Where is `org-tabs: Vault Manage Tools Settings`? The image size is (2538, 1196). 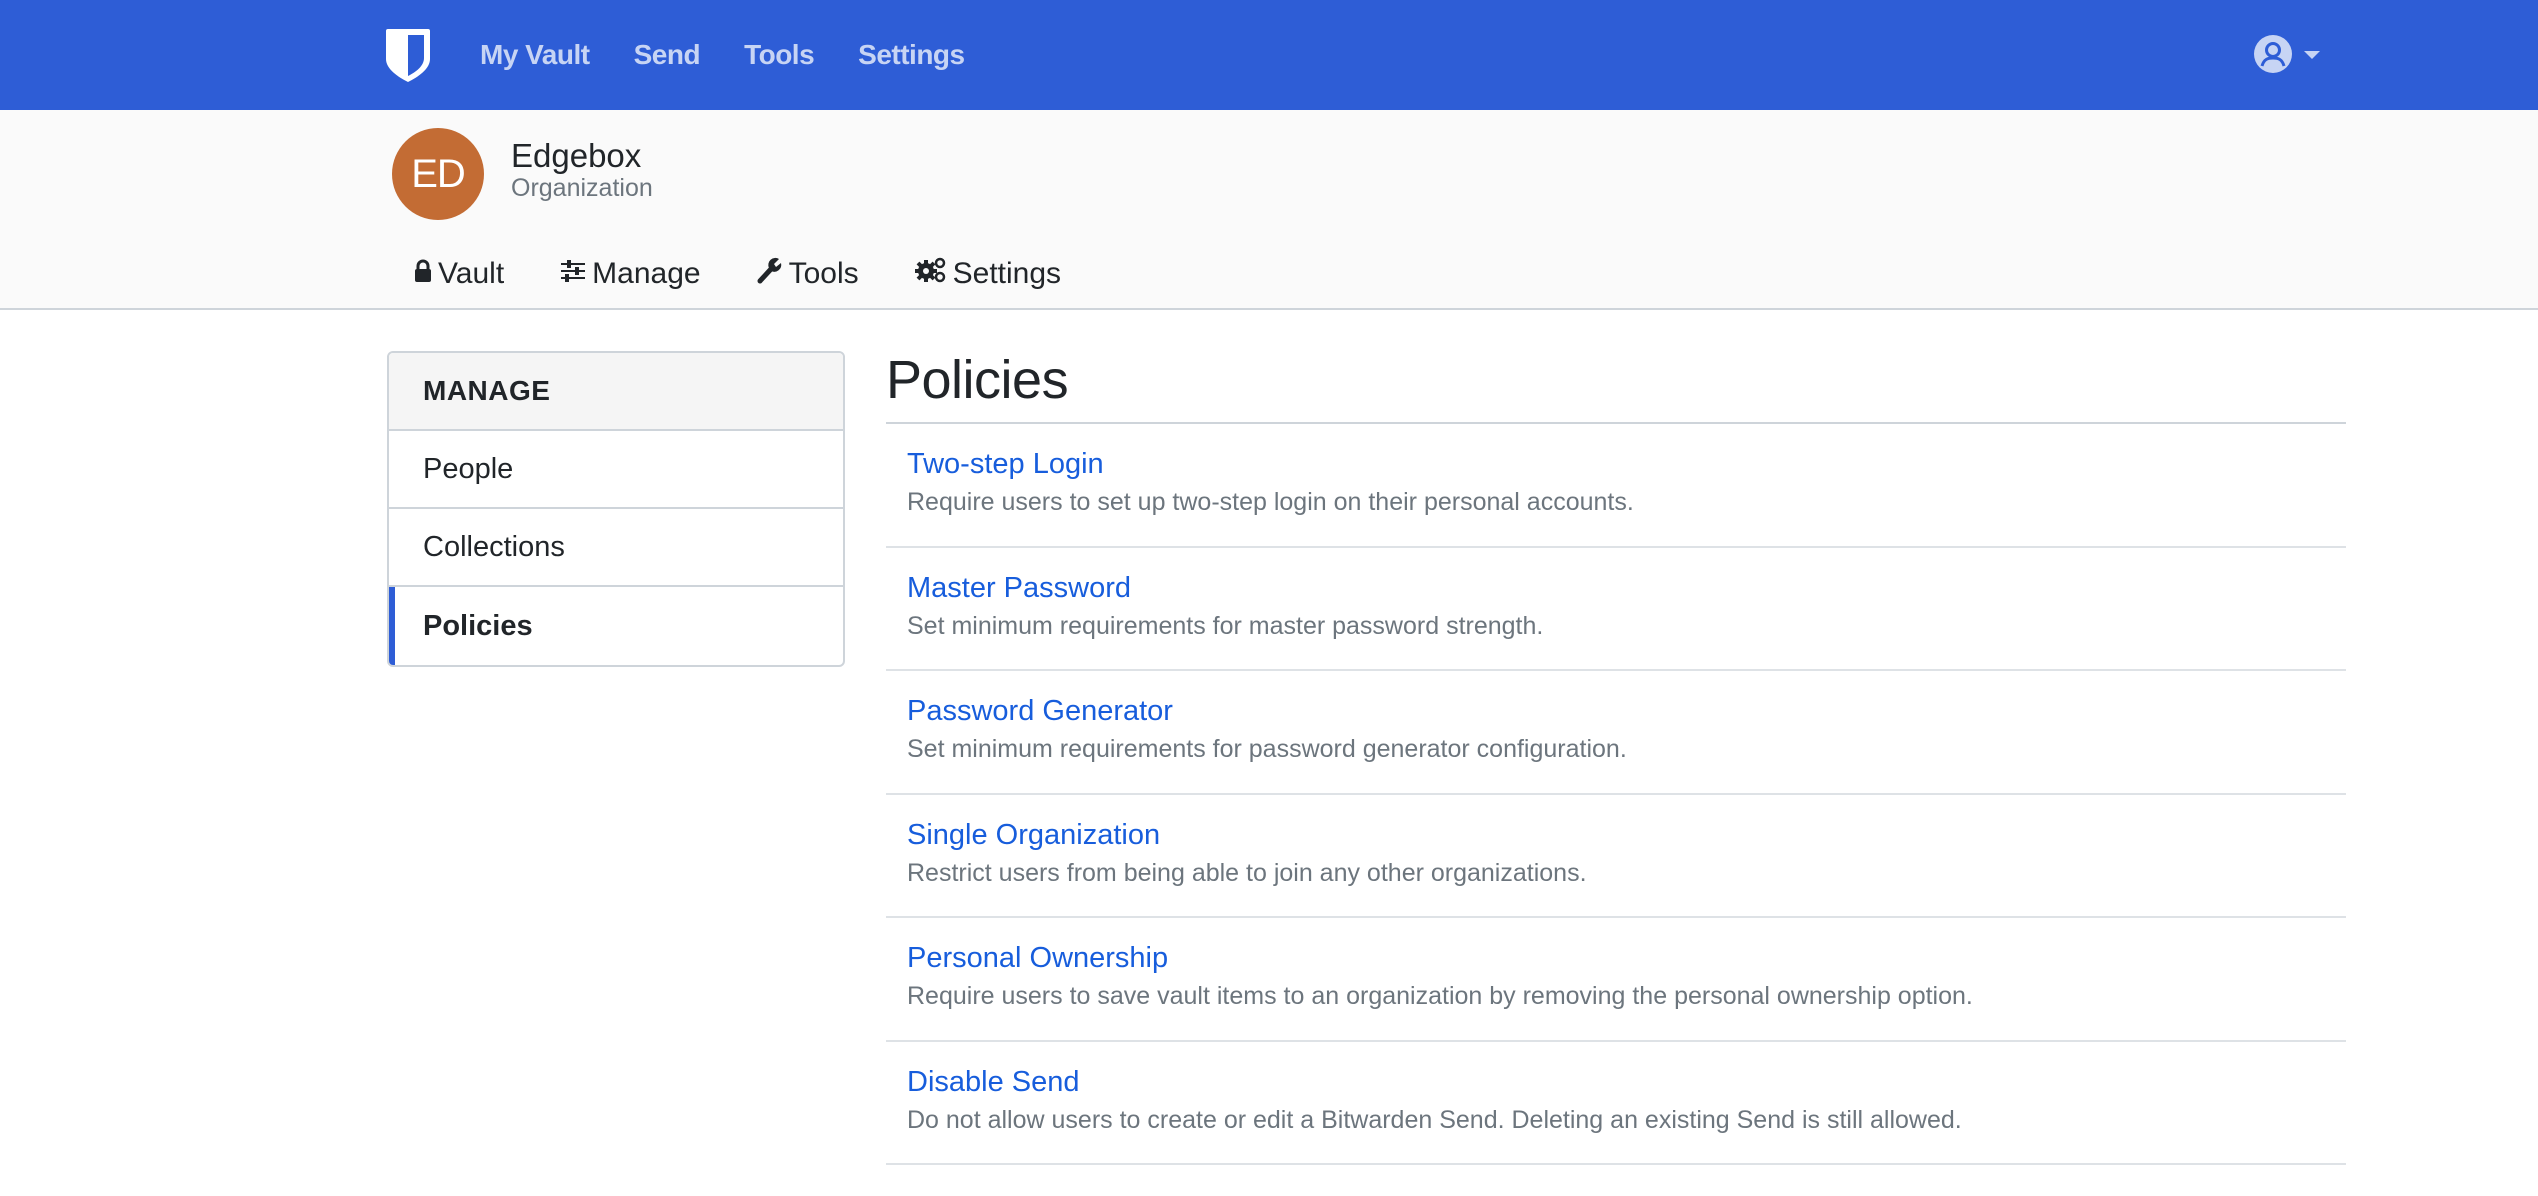
org-tabs: Vault Manage Tools Settings is located at coordinates (765, 274).